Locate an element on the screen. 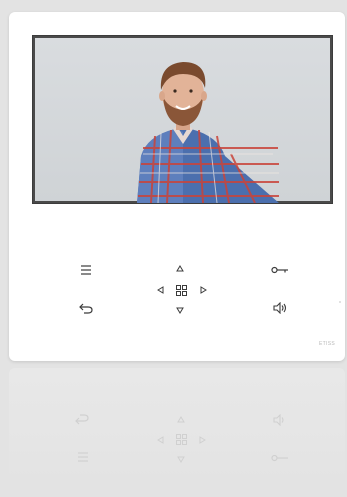 The width and height of the screenshot is (347, 497). left-reflection-icon is located at coordinates (160, 440).